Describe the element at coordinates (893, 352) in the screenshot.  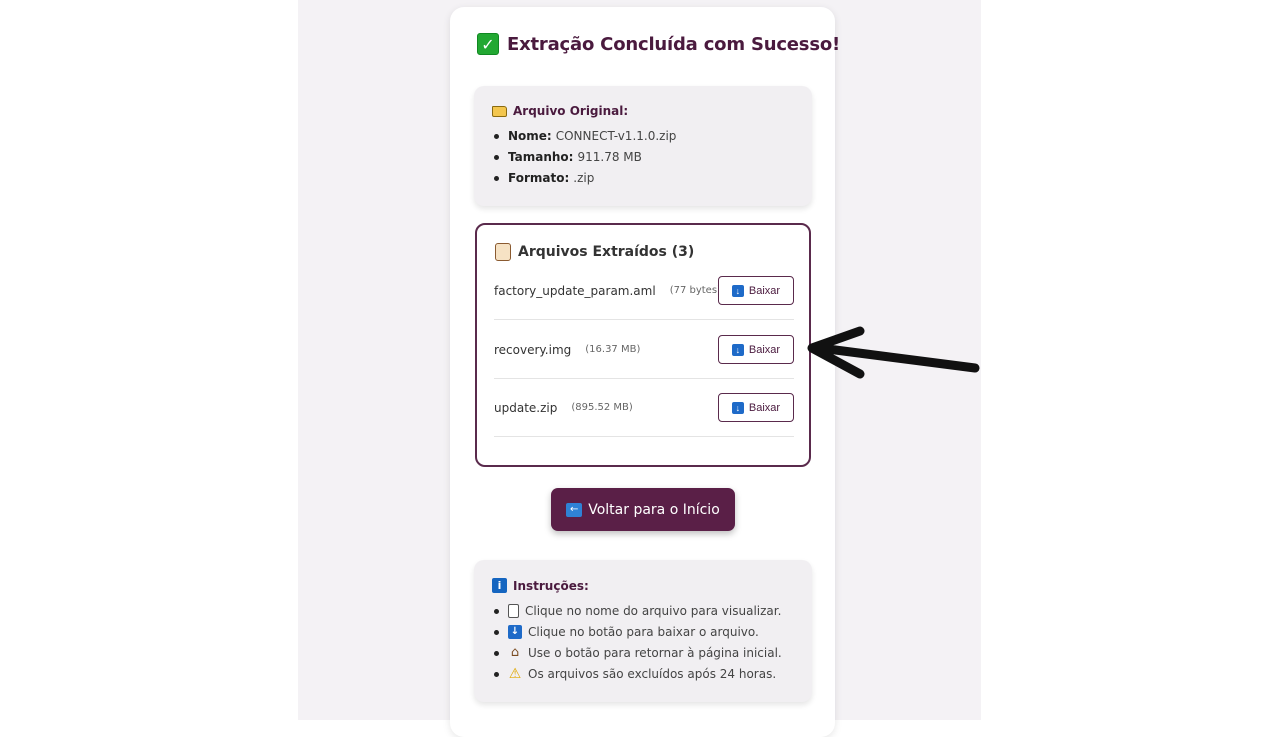
I see `annotation-arrow-icon` at that location.